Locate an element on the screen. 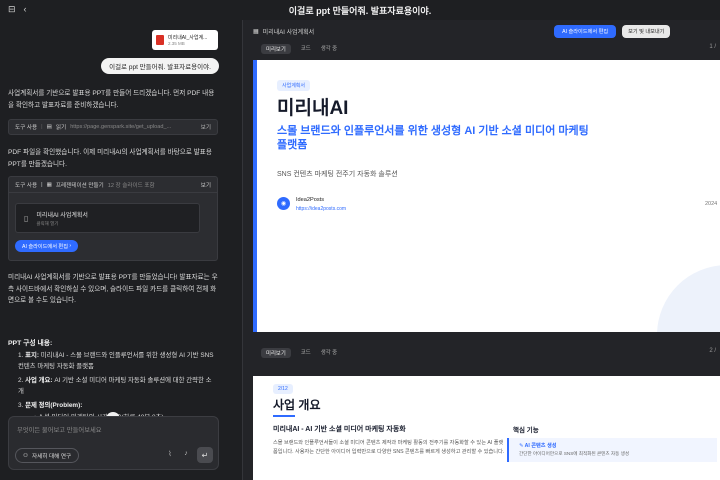  decorative-circle is located at coordinates (688, 298).